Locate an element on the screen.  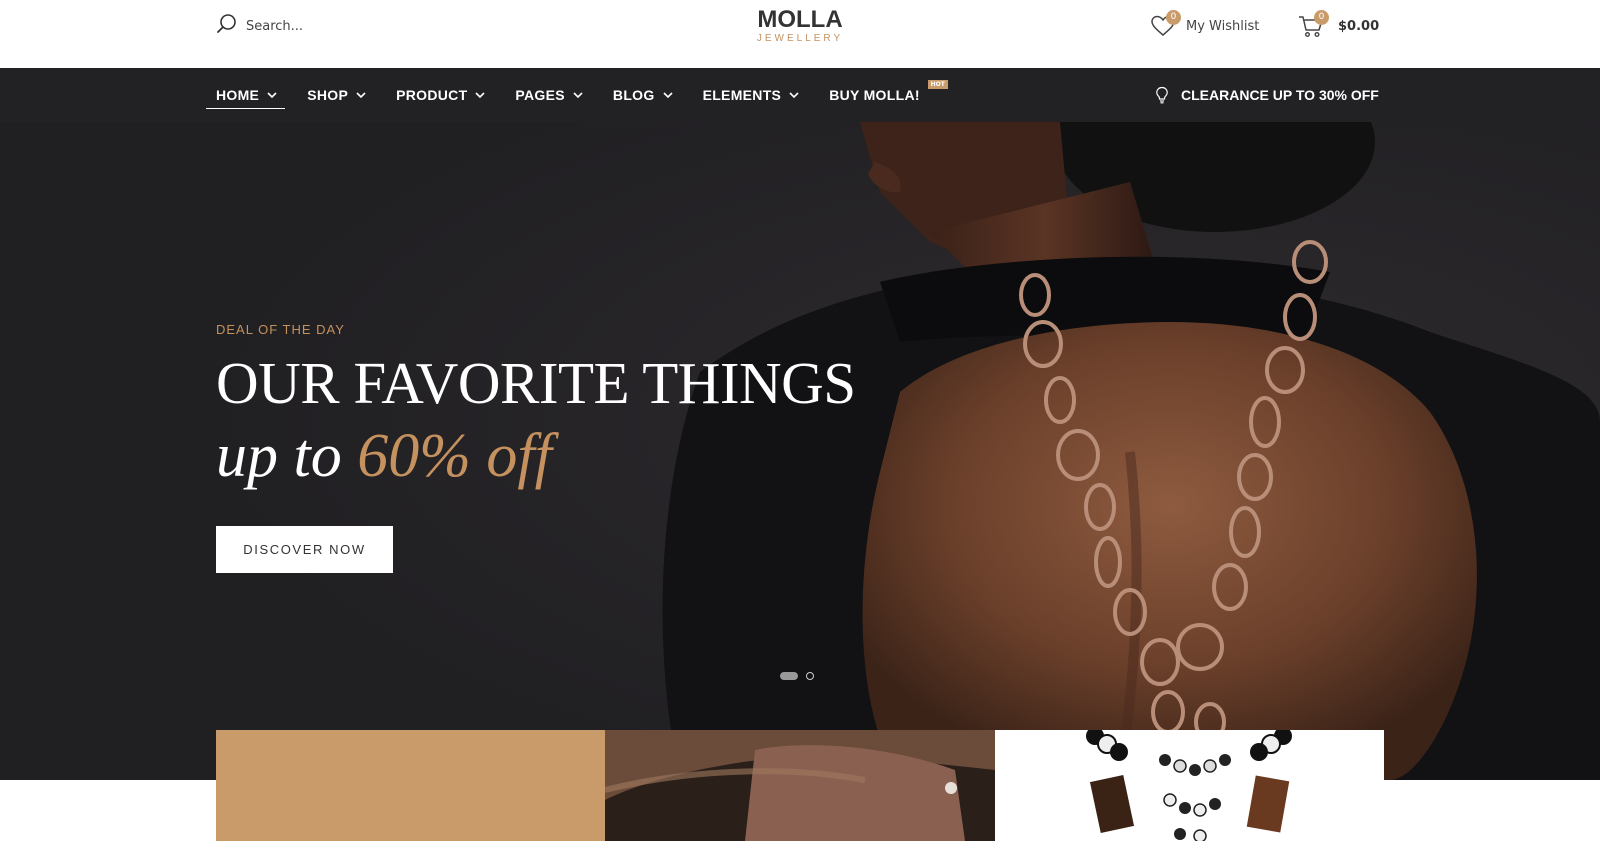
nav-item-pages: PAGES is located at coordinates (549, 95).